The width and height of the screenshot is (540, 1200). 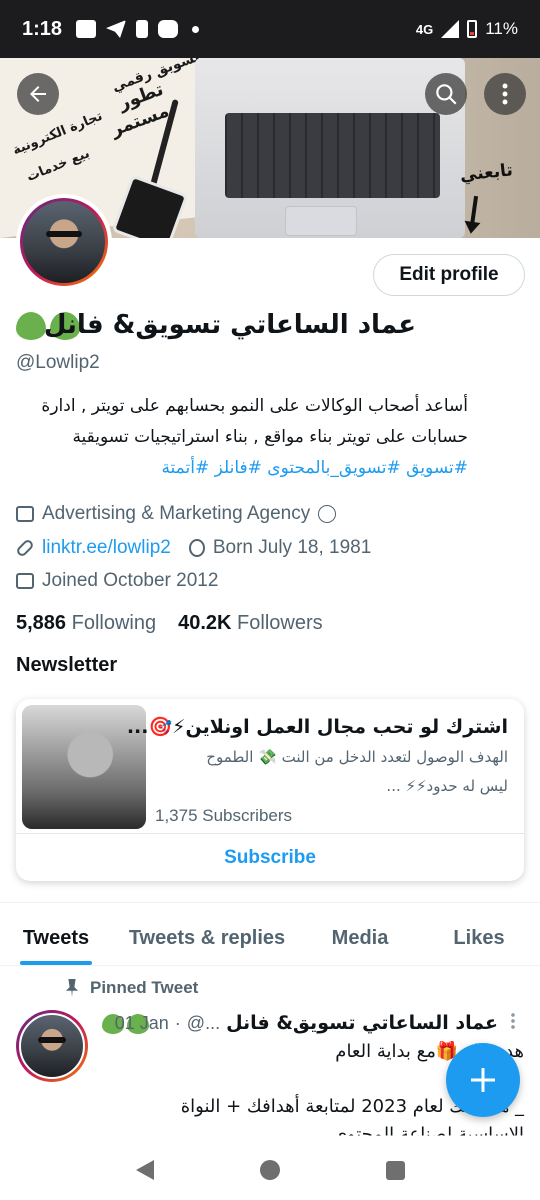 I want to click on tweet-more-icon, so click(x=513, y=1021).